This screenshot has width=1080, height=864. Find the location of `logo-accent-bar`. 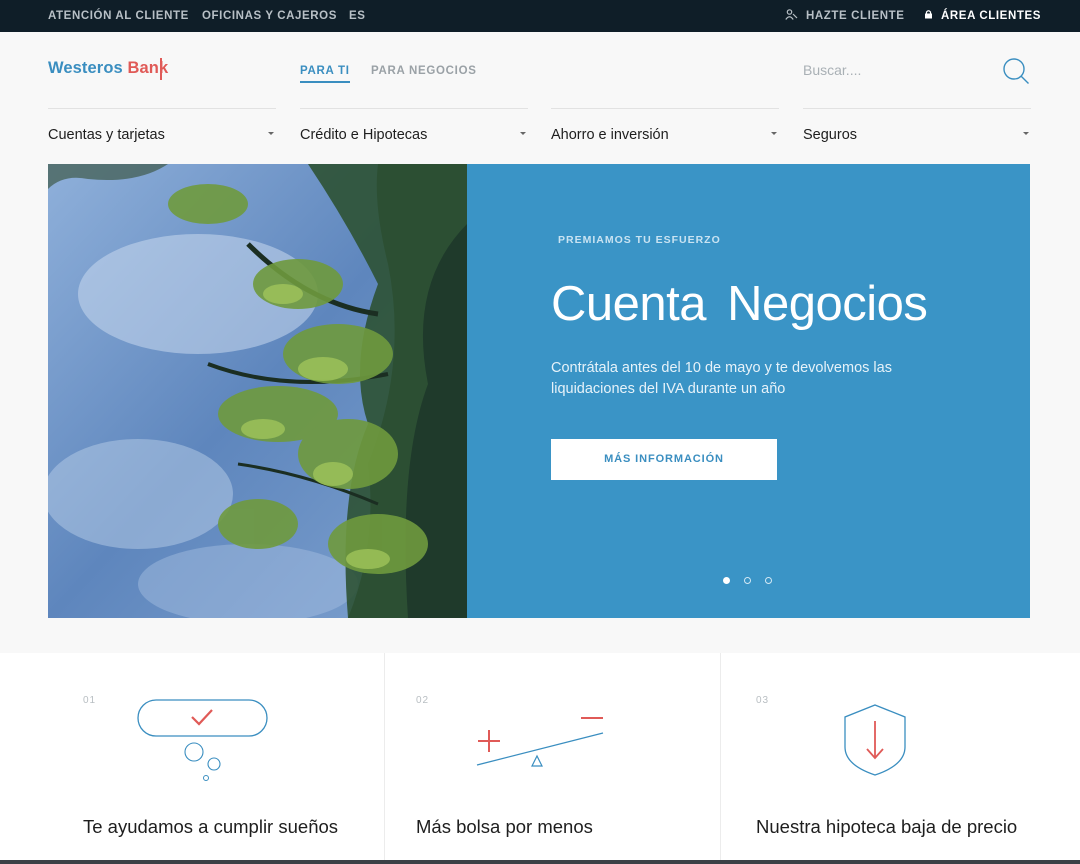

logo-accent-bar is located at coordinates (161, 69).